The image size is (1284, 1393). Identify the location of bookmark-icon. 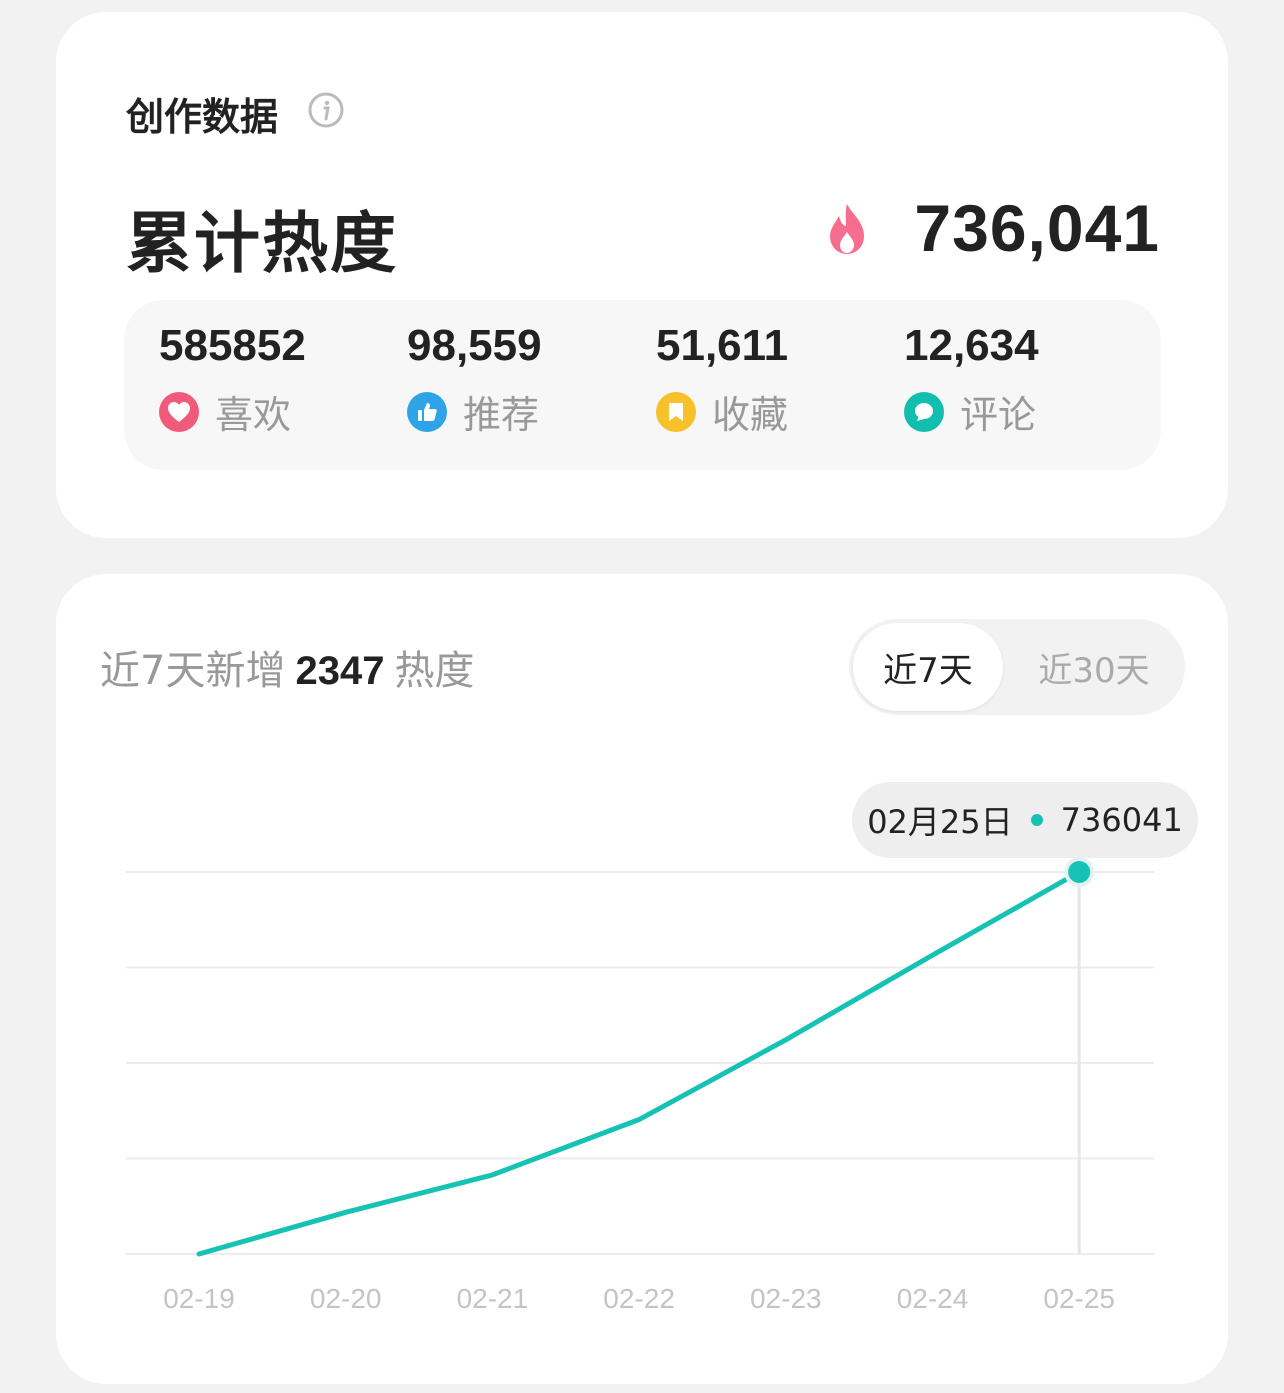
(676, 411).